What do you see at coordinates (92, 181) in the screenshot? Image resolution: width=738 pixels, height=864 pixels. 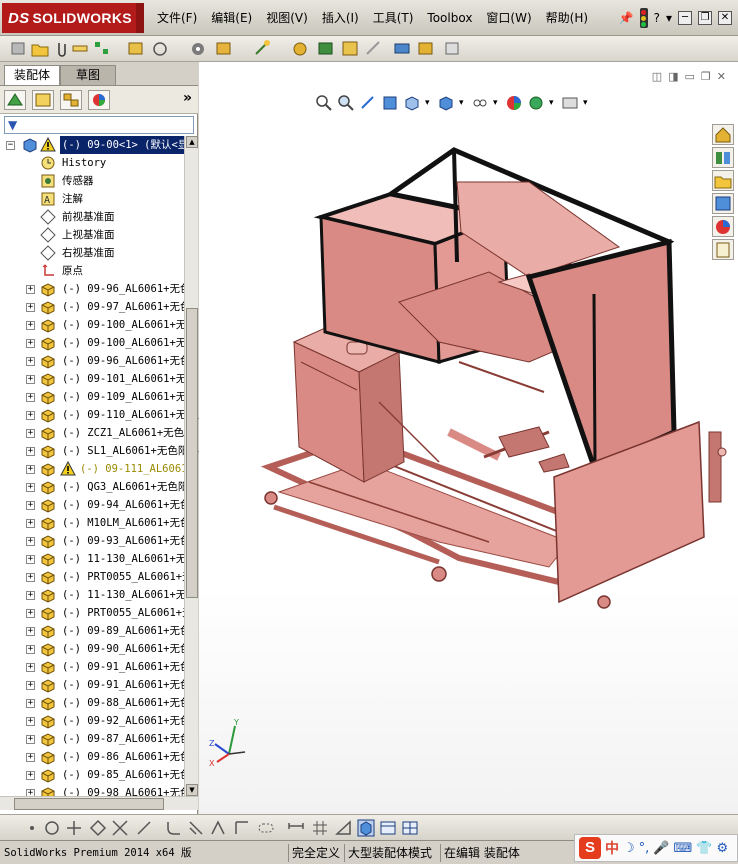 I see `tree-item-sensor: 传感器` at bounding box center [92, 181].